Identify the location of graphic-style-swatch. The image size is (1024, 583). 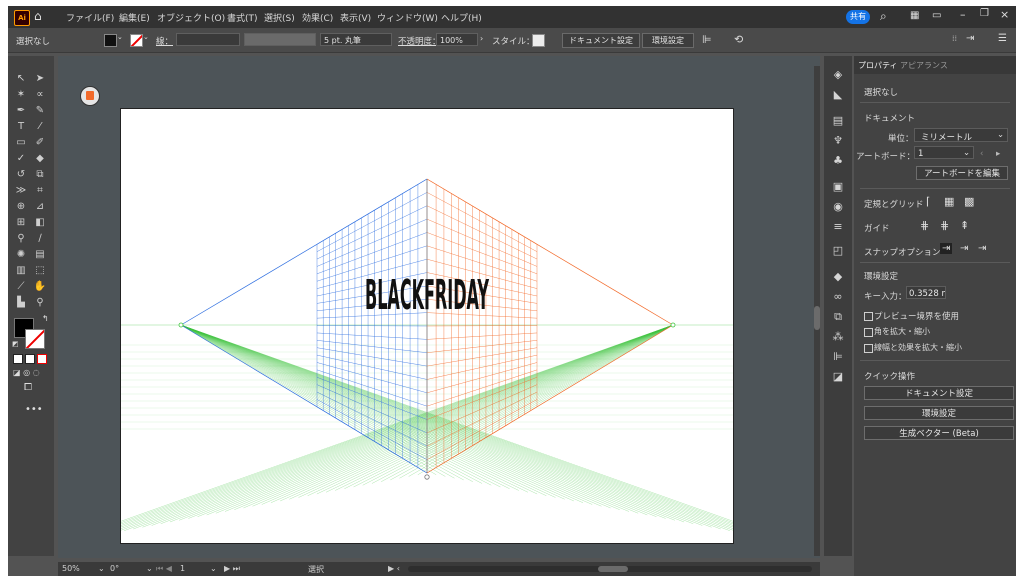
(538, 40).